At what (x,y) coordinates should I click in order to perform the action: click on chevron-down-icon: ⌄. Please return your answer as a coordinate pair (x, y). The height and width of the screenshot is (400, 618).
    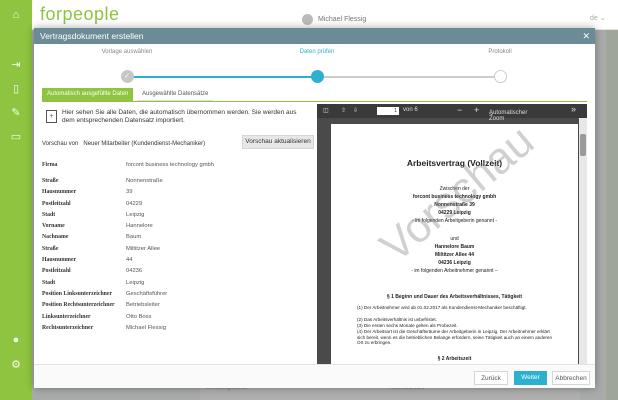
    Looking at the image, I should click on (492, 114).